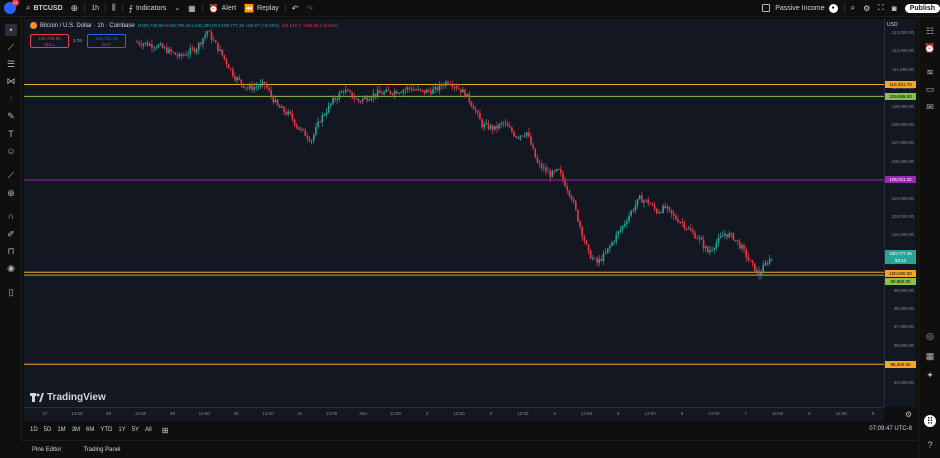 The width and height of the screenshot is (940, 458). What do you see at coordinates (106, 41) in the screenshot?
I see `buy-button: 100,741.76 BUY` at bounding box center [106, 41].